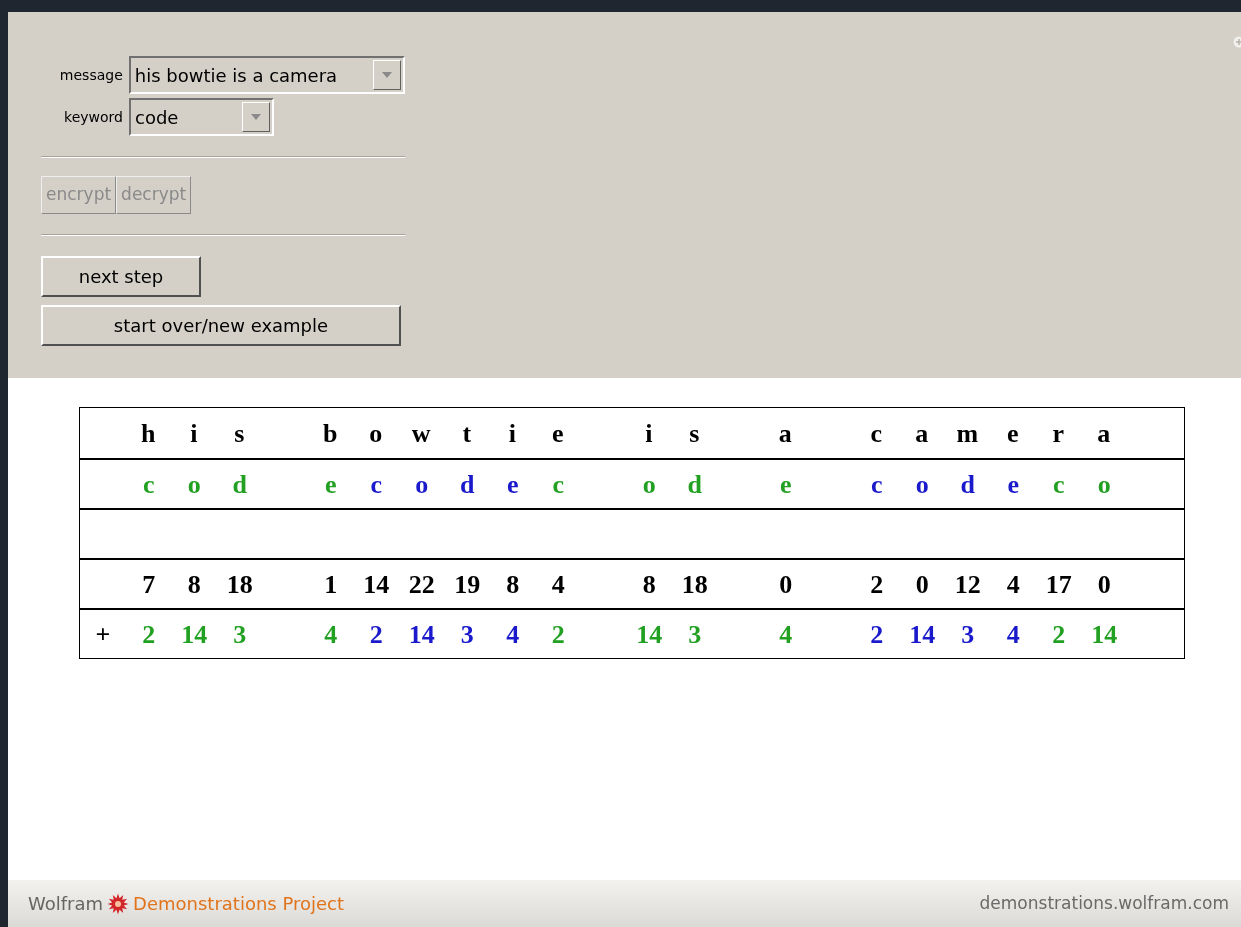 The height and width of the screenshot is (927, 1241). What do you see at coordinates (967, 584) in the screenshot?
I see `letter-number: 12` at bounding box center [967, 584].